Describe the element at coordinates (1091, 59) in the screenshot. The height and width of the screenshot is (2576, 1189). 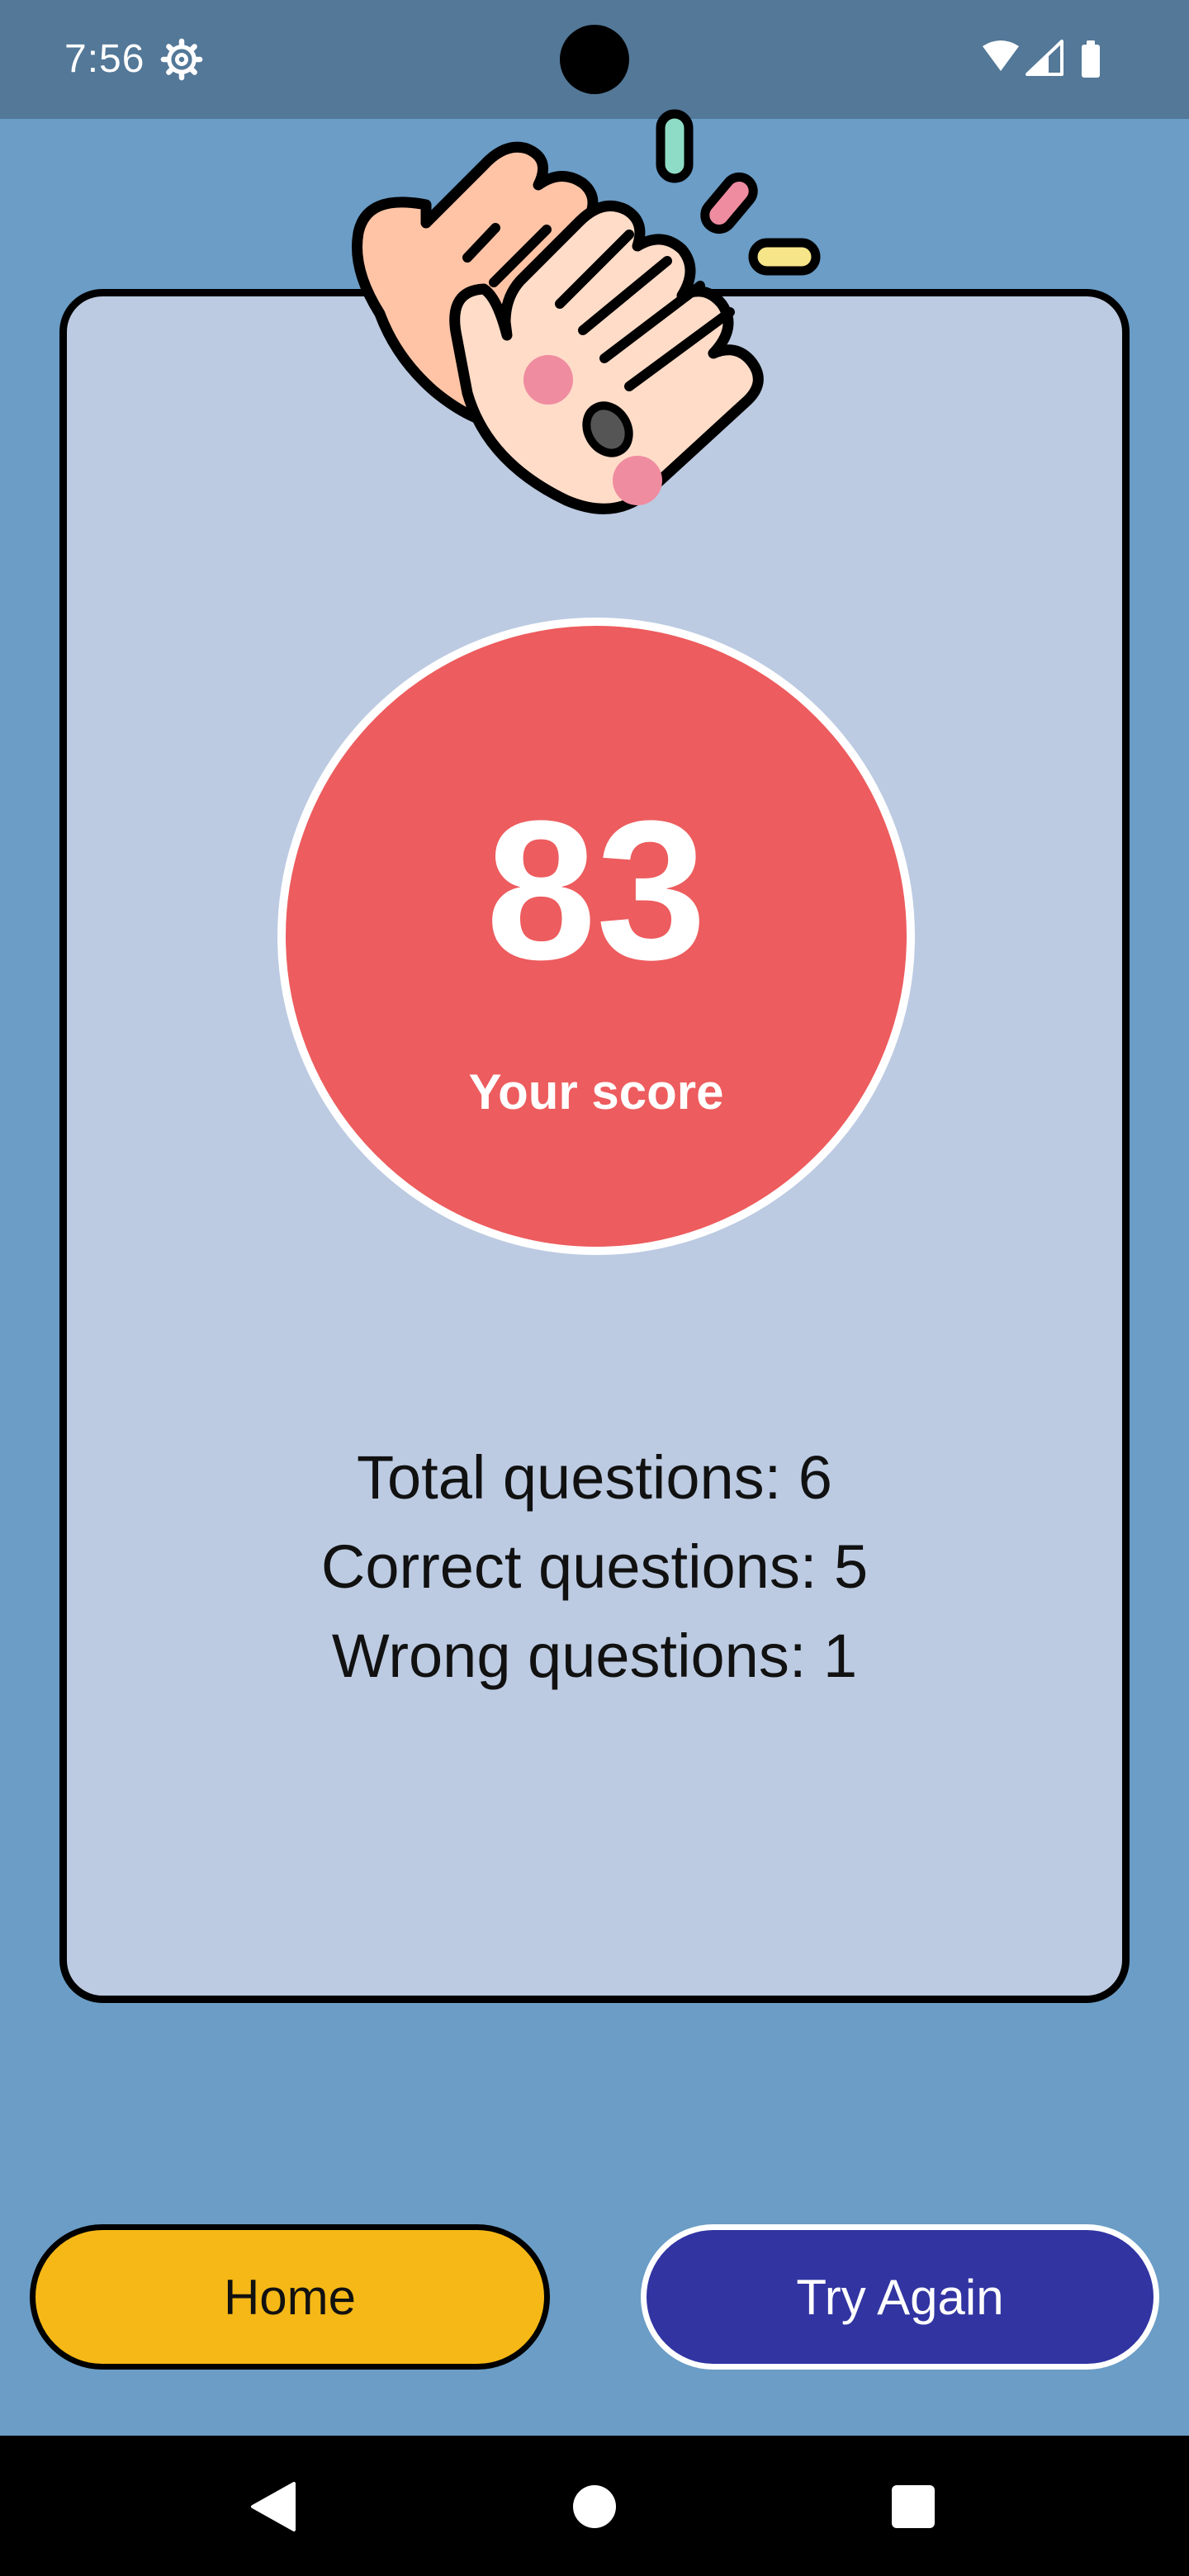
I see `battery-icon` at that location.